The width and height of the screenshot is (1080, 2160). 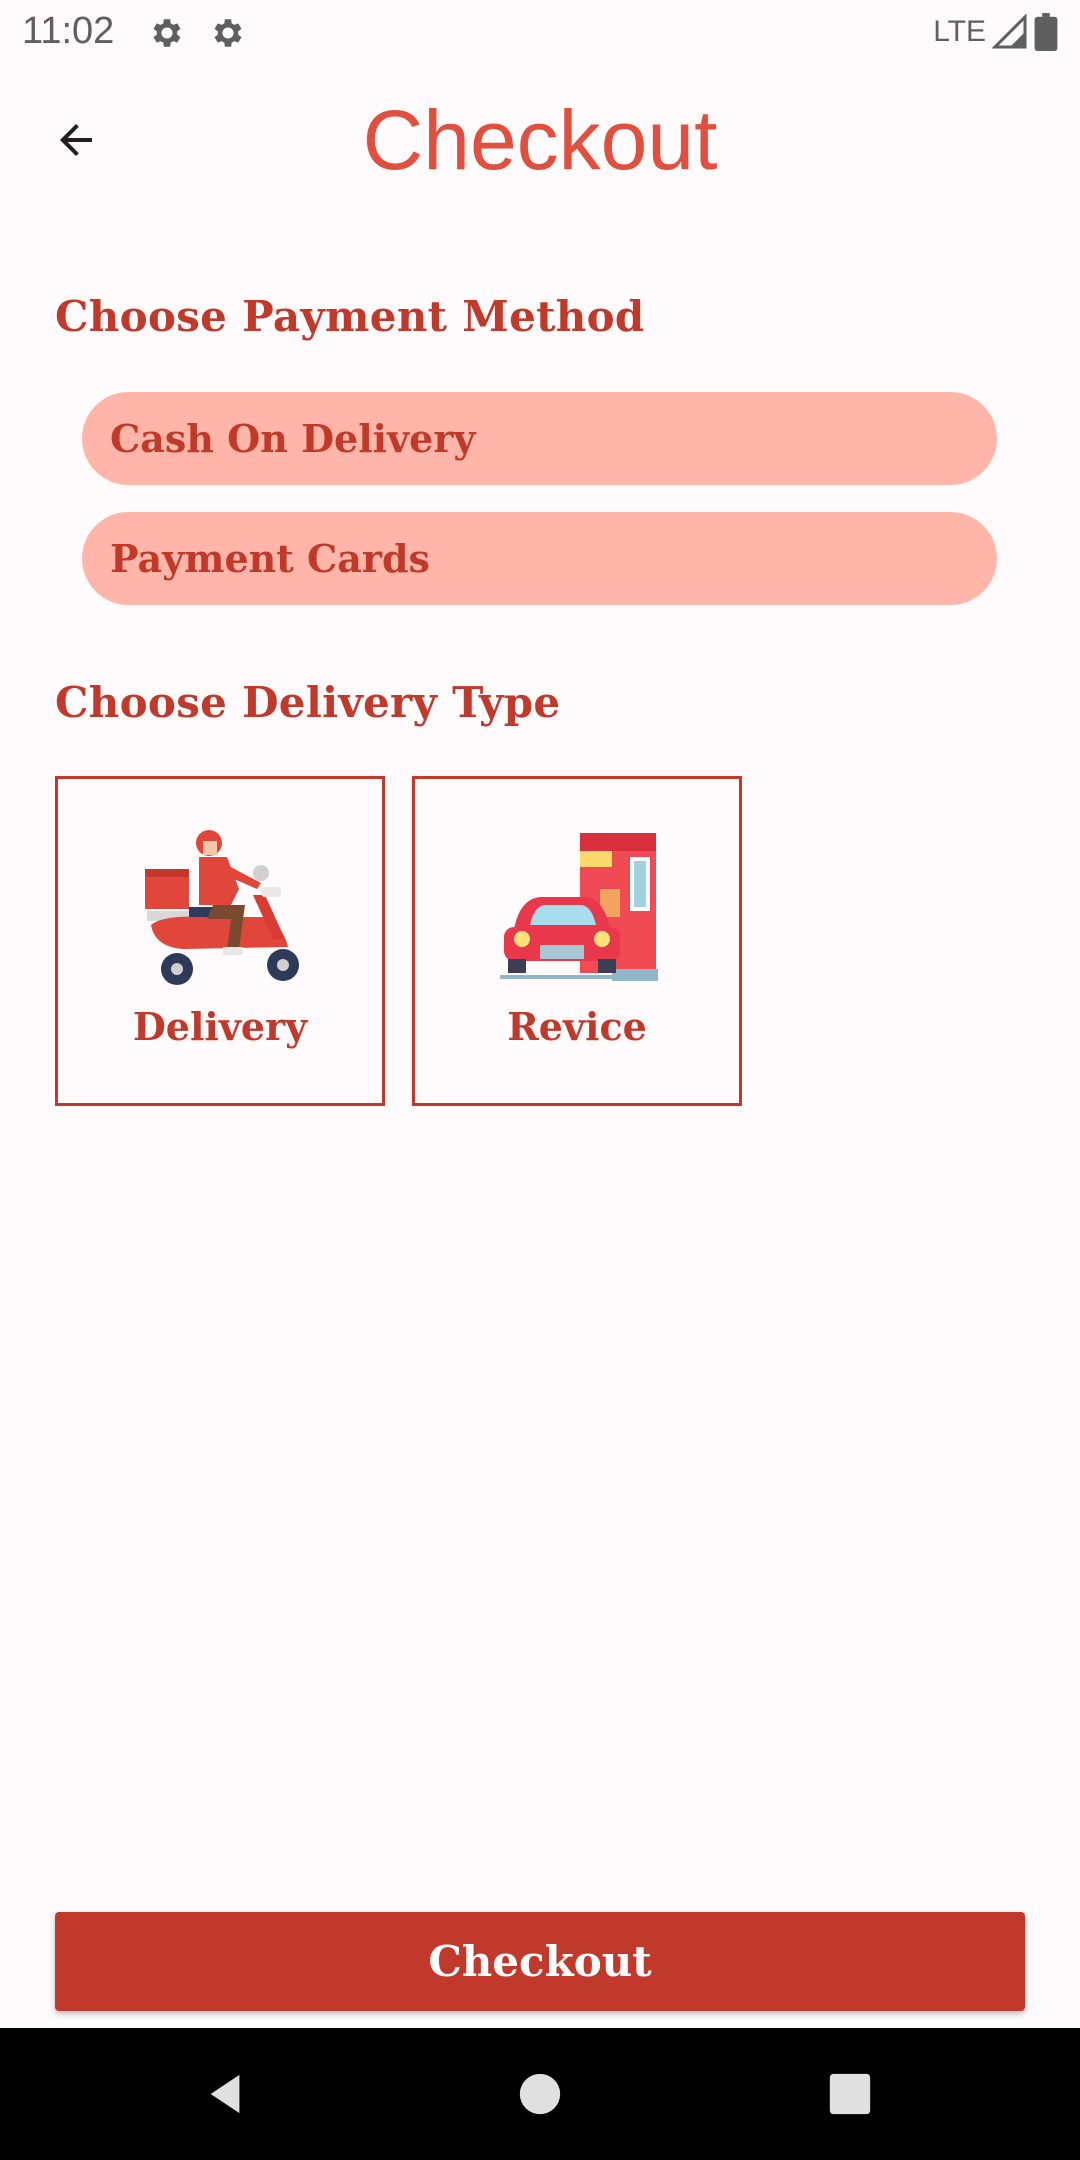 I want to click on nav-back-button, so click(x=226, y=2094).